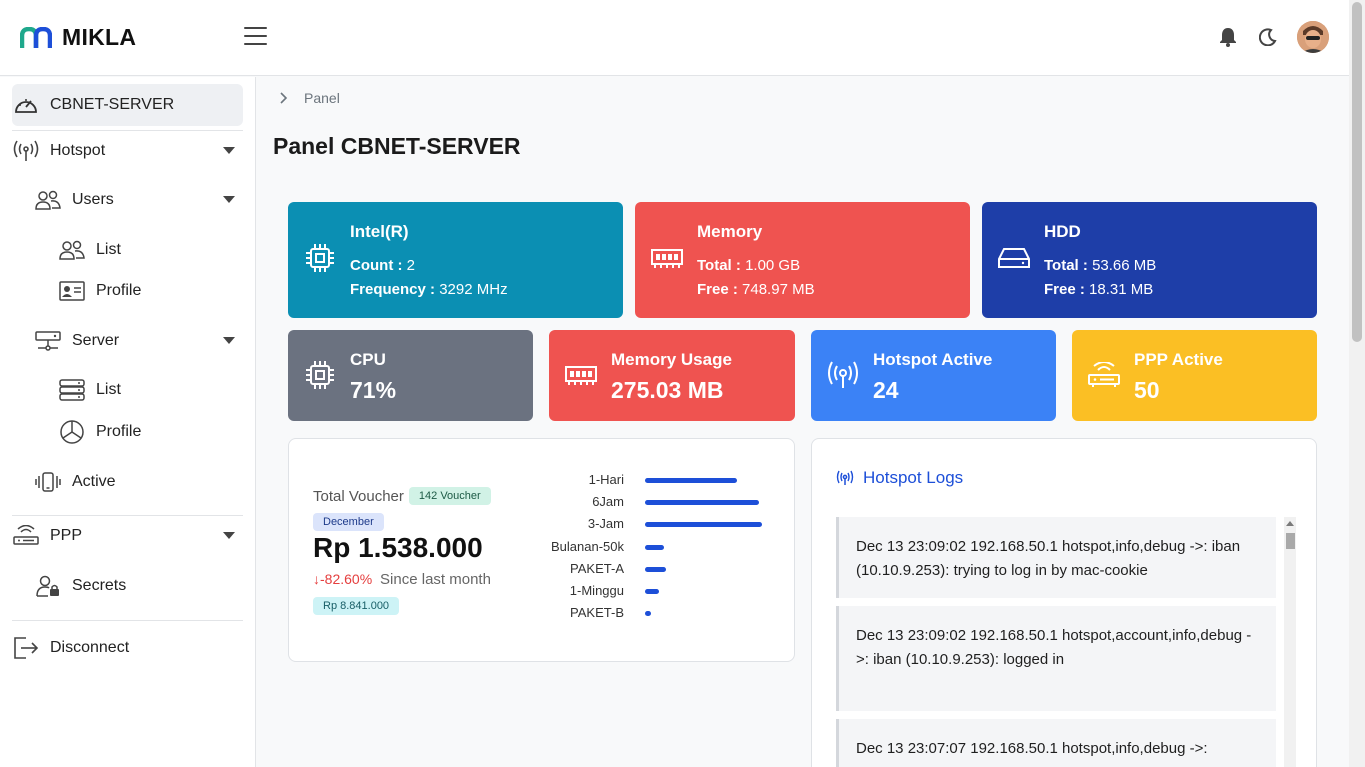  What do you see at coordinates (99, 37) in the screenshot?
I see `app-name: MIKLA` at bounding box center [99, 37].